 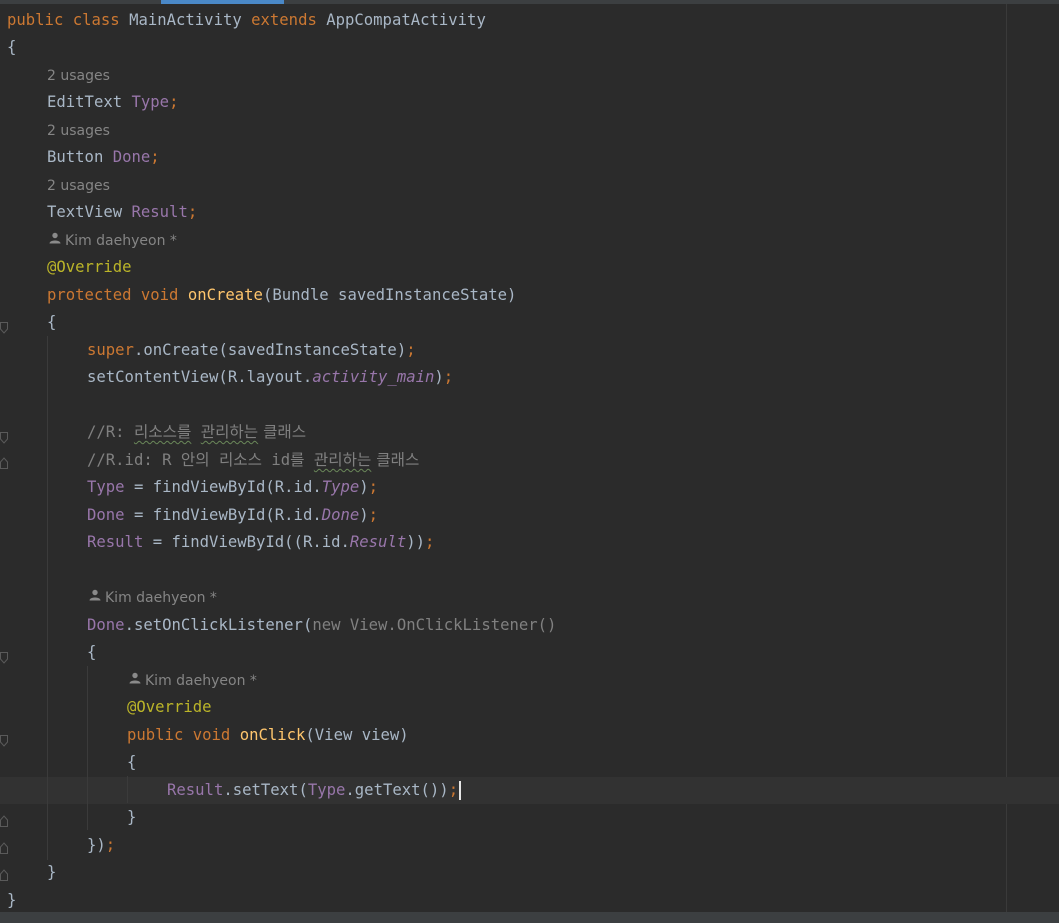 I want to click on code-line-assign-result: Result = findViewById((R.id.Result));, so click(x=260, y=542).